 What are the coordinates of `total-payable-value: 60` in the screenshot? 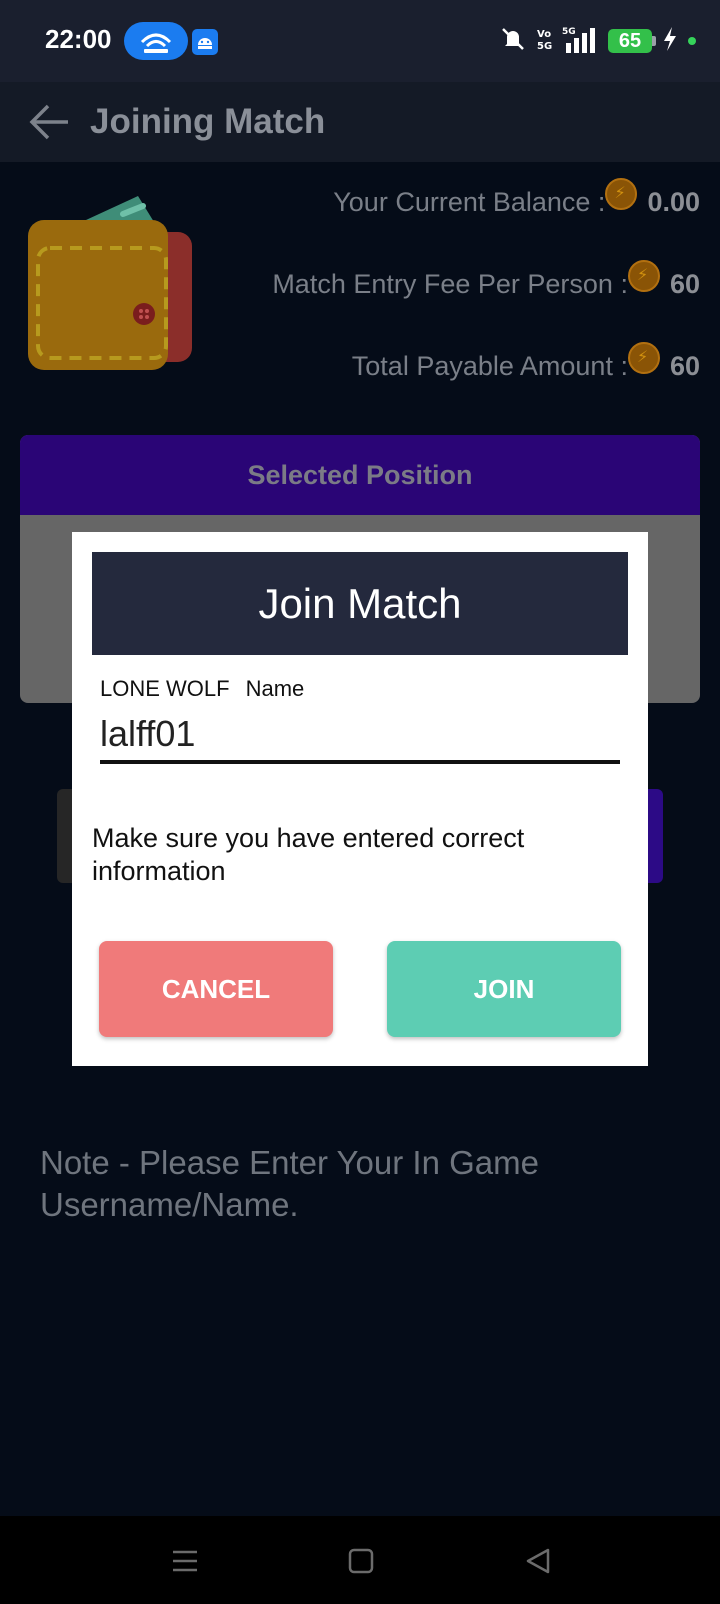 It's located at (684, 365).